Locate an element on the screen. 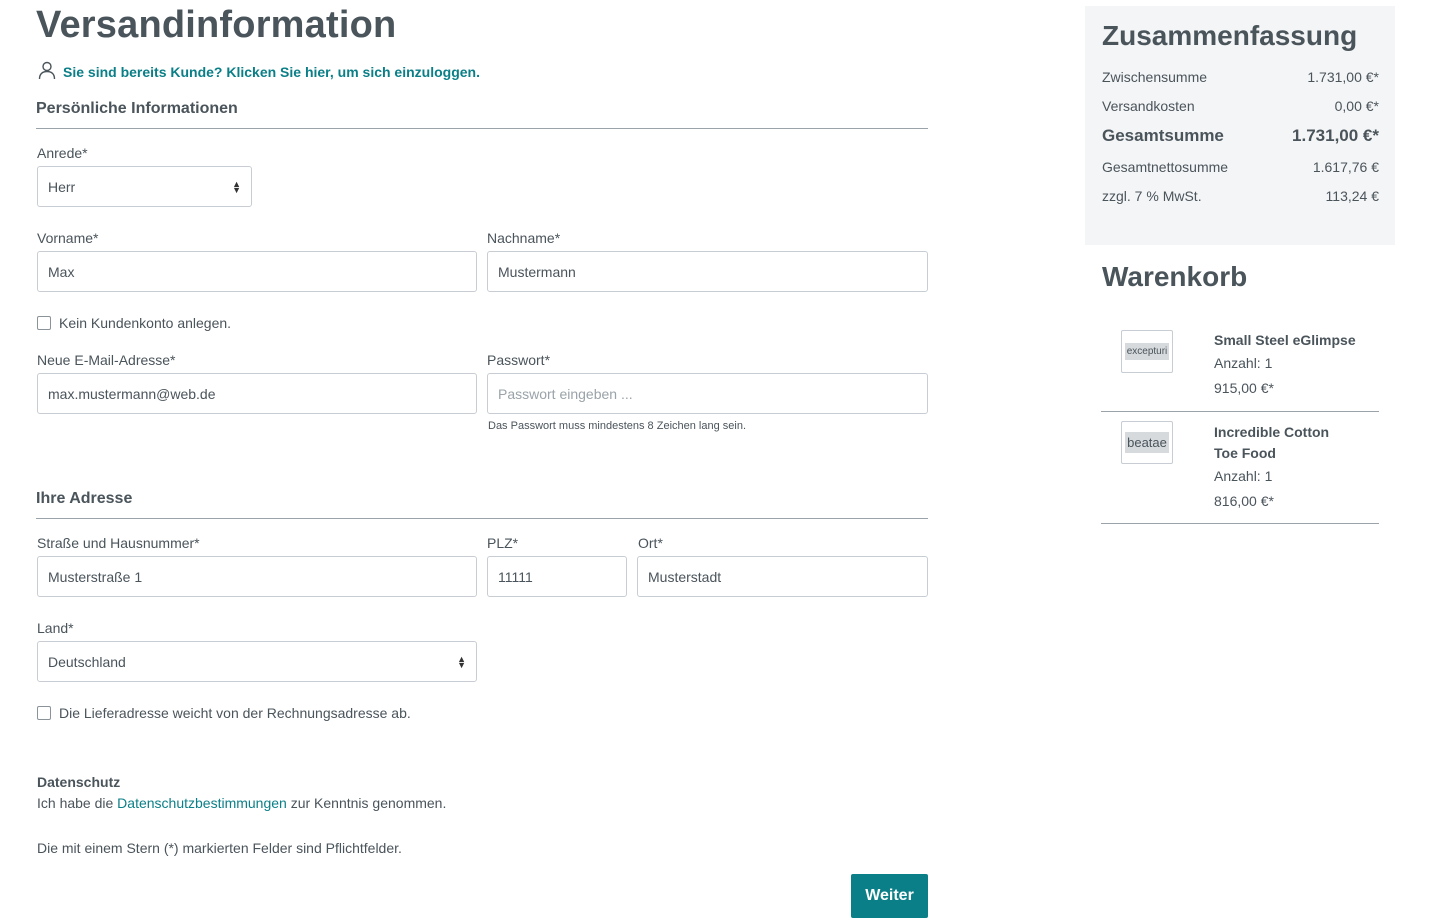  address-title: Ihre Adresse is located at coordinates (84, 498).